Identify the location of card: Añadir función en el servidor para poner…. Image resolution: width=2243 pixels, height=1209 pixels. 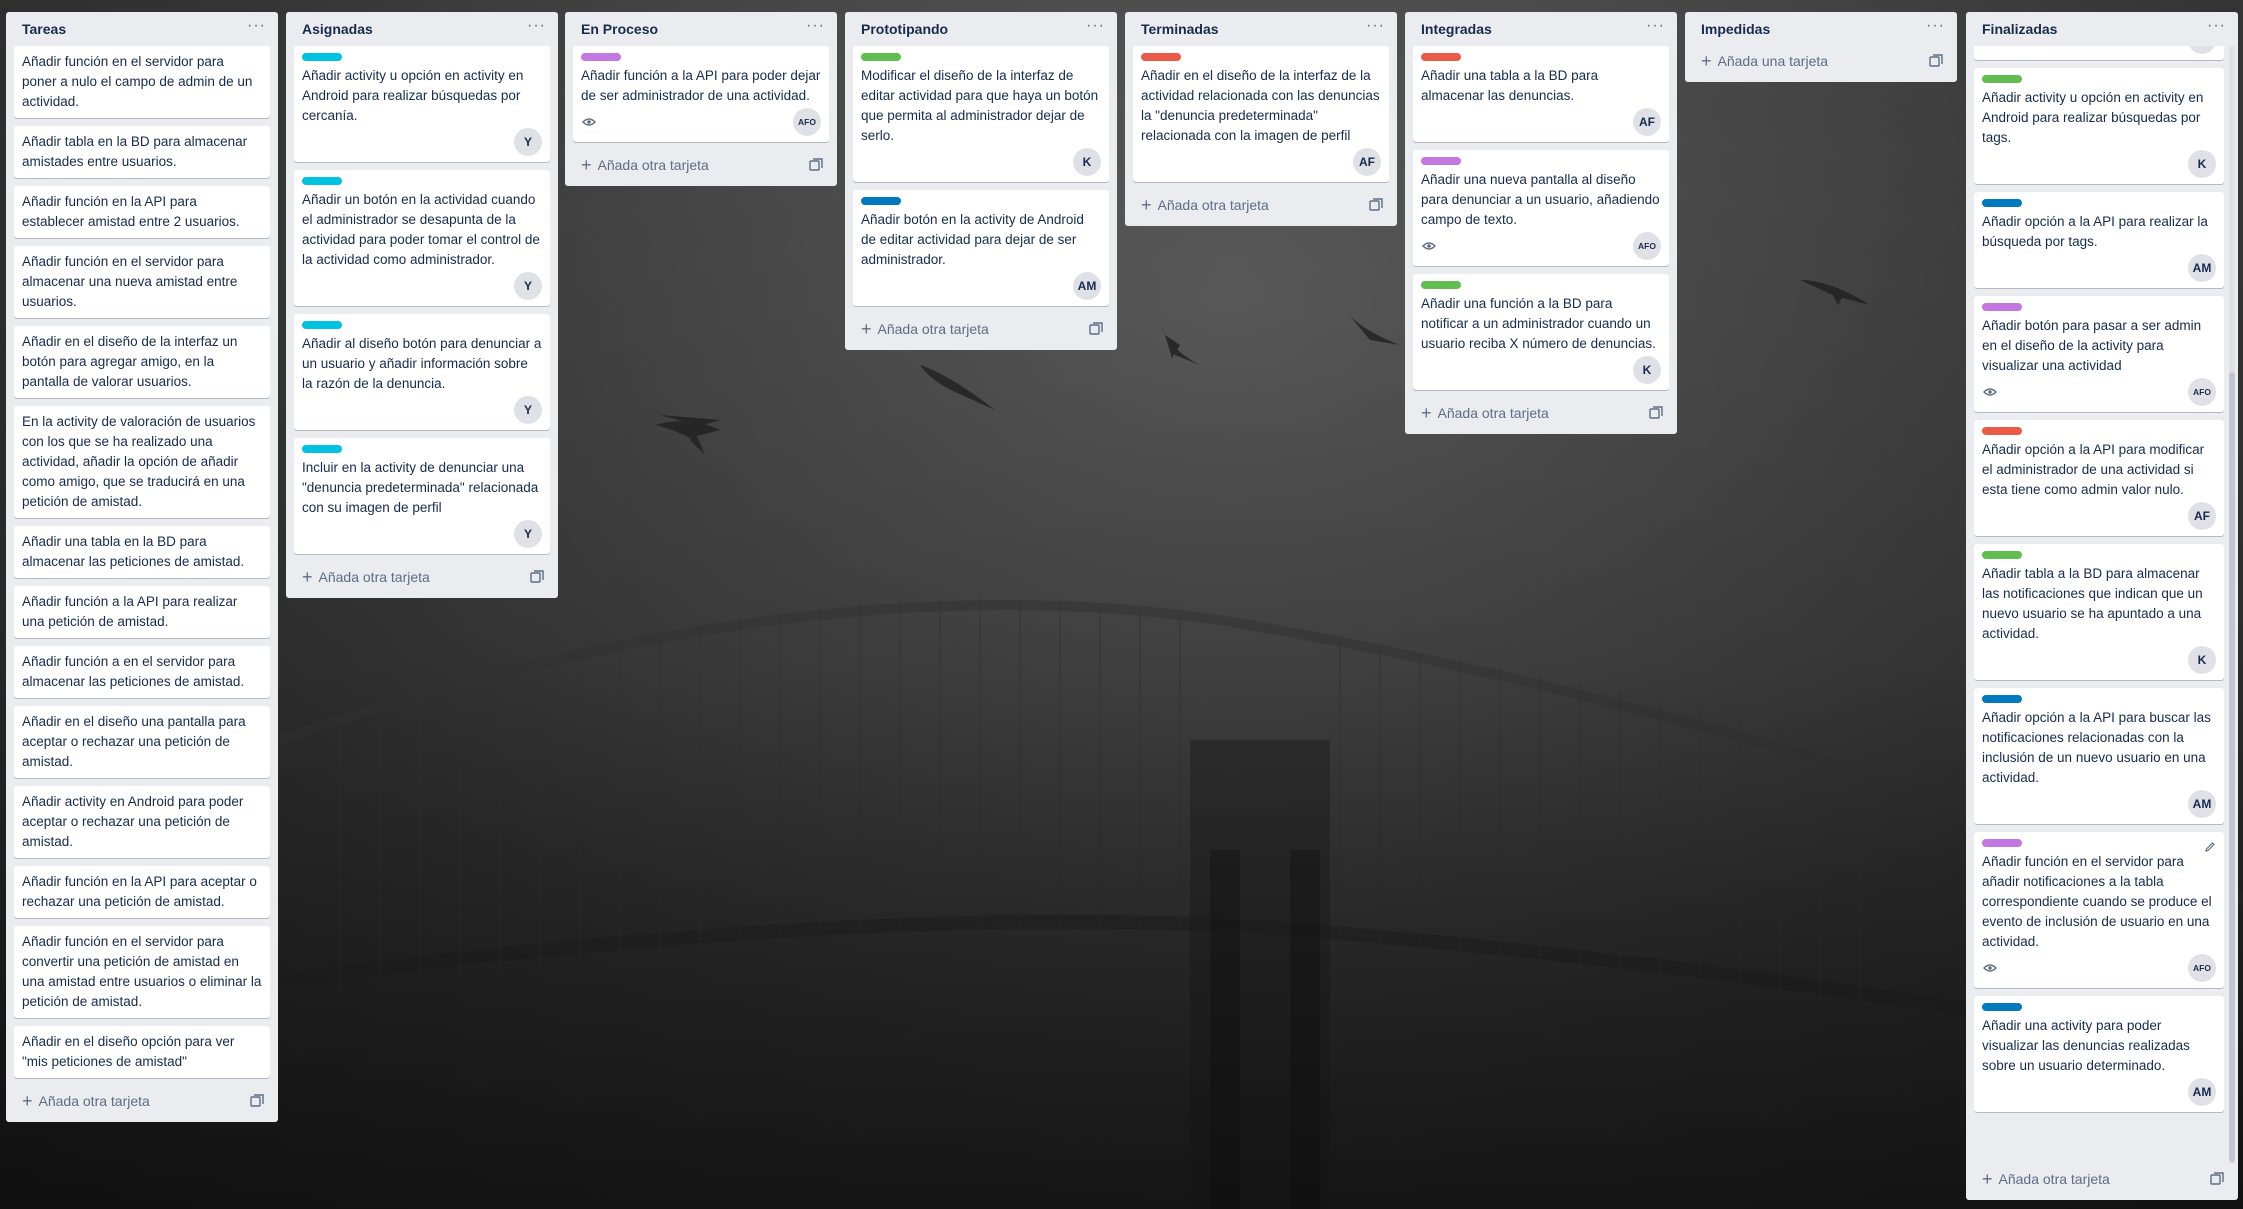
(142, 82).